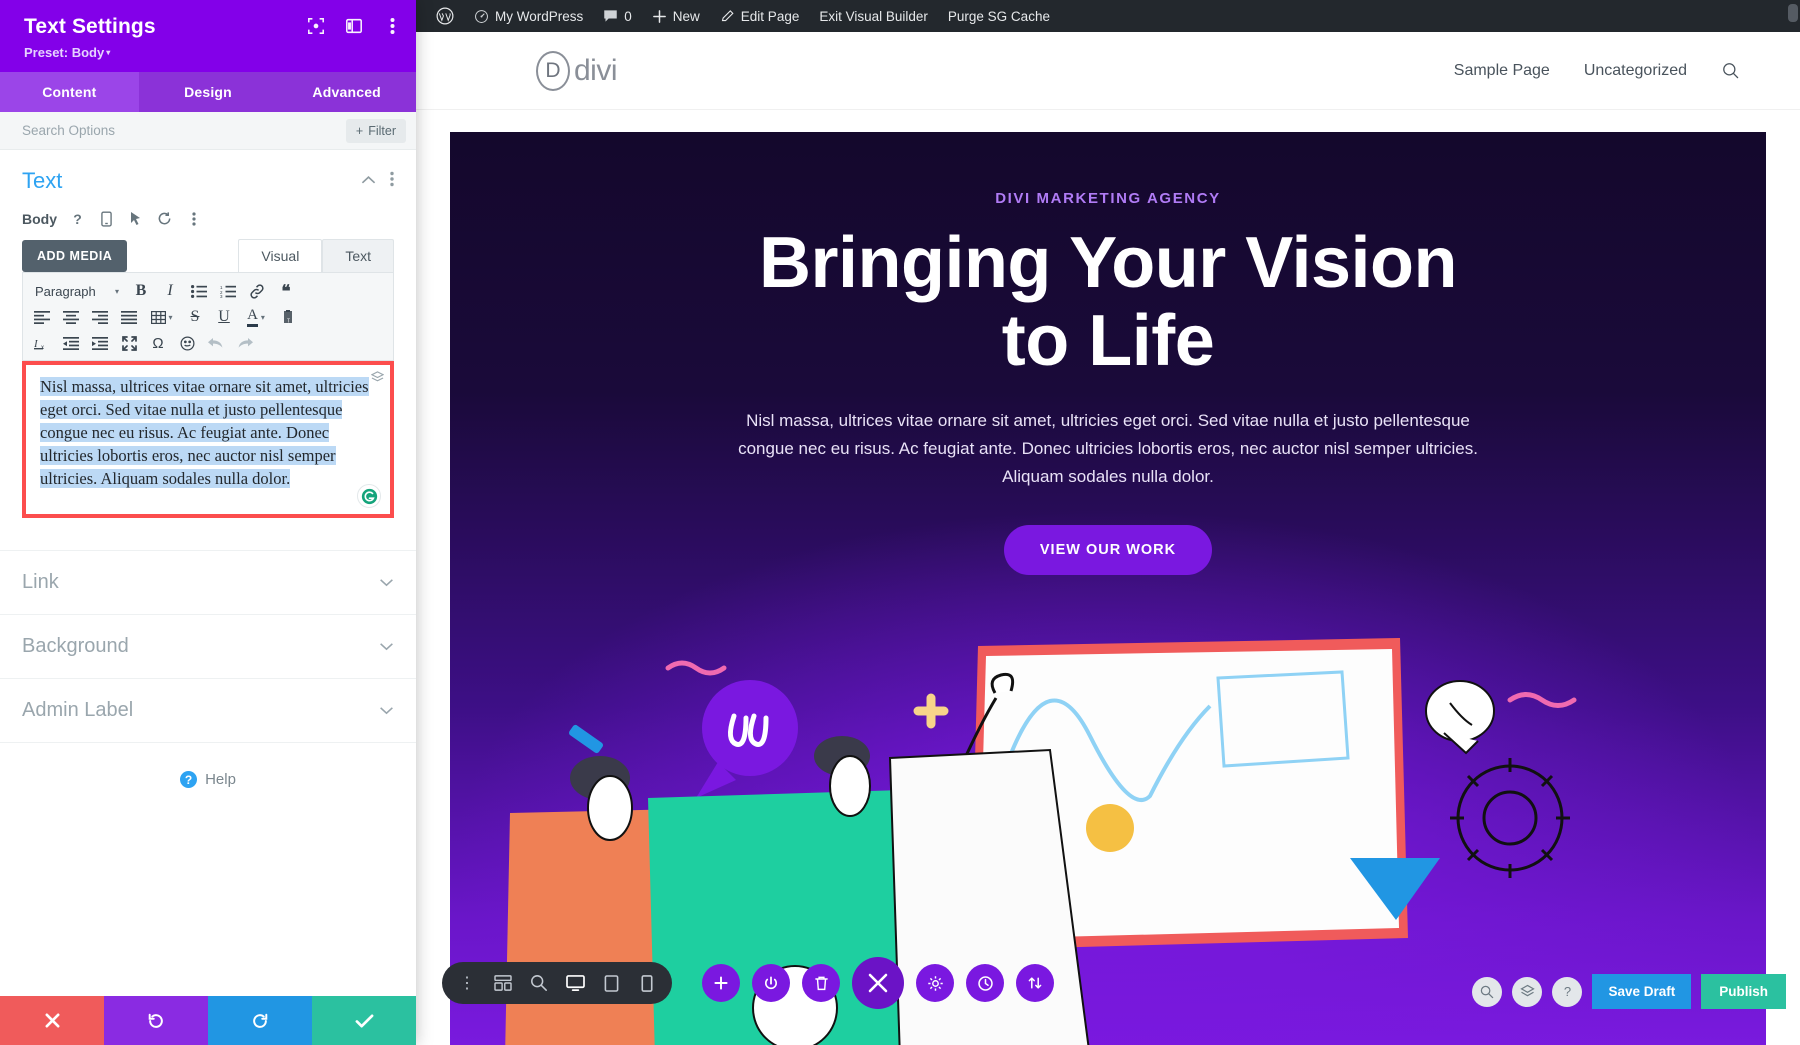 The width and height of the screenshot is (1800, 1045). Describe the element at coordinates (208, 779) in the screenshot. I see `help-link: ? Help` at that location.